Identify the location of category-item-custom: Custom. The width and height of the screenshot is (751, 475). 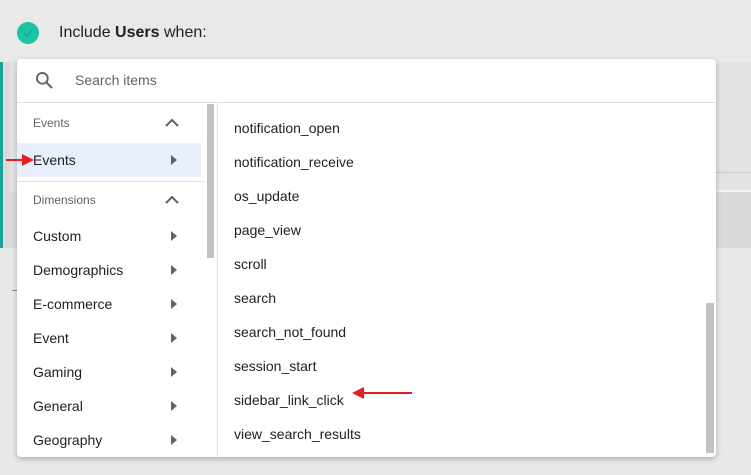
(109, 236).